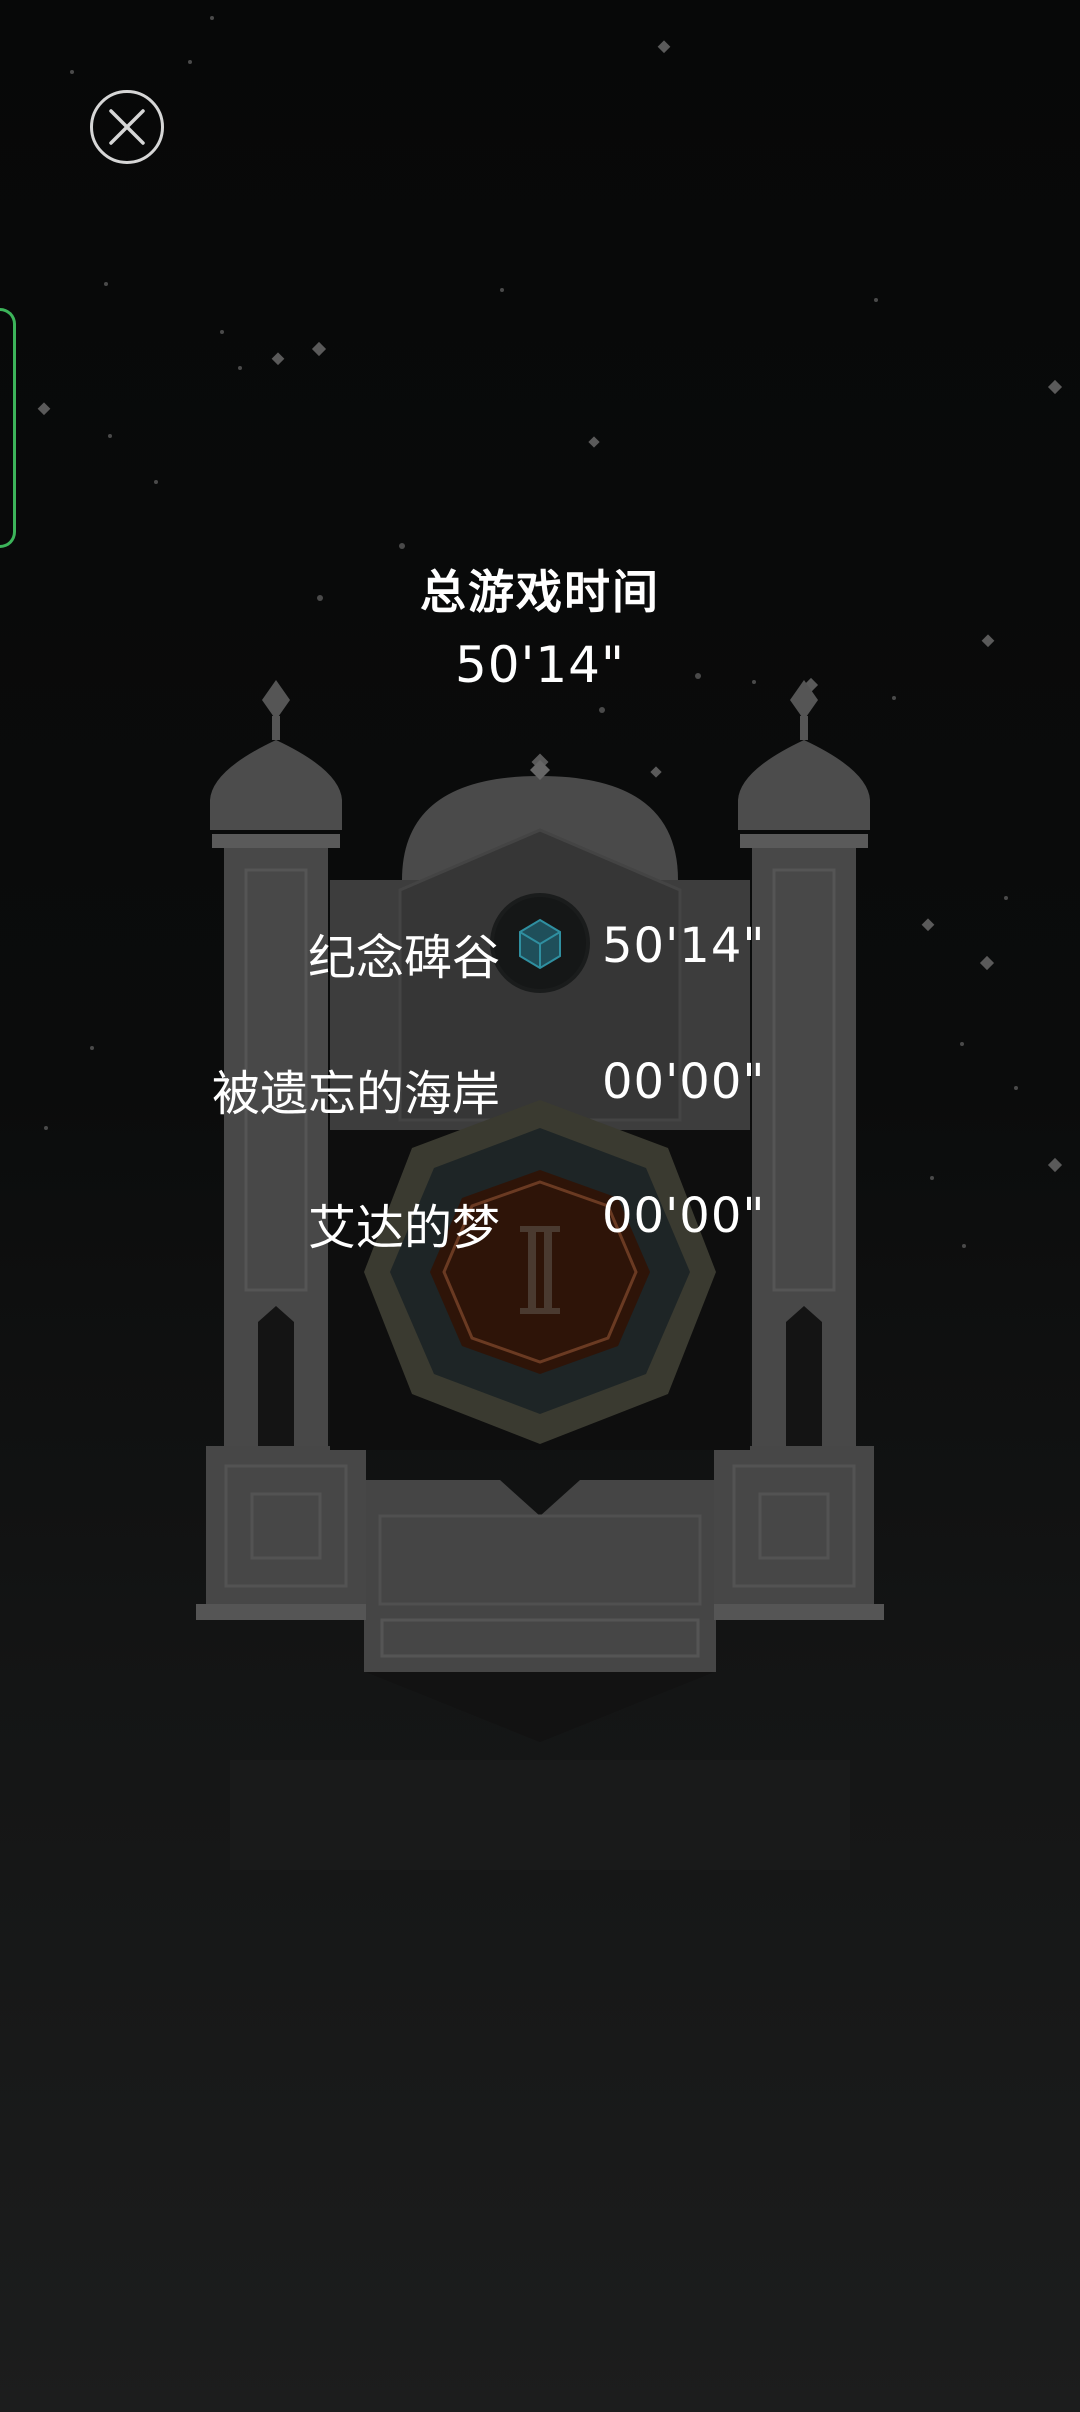 This screenshot has height=2412, width=1080. Describe the element at coordinates (684, 1082) in the screenshot. I see `chapter-time-2: 00'00"` at that location.